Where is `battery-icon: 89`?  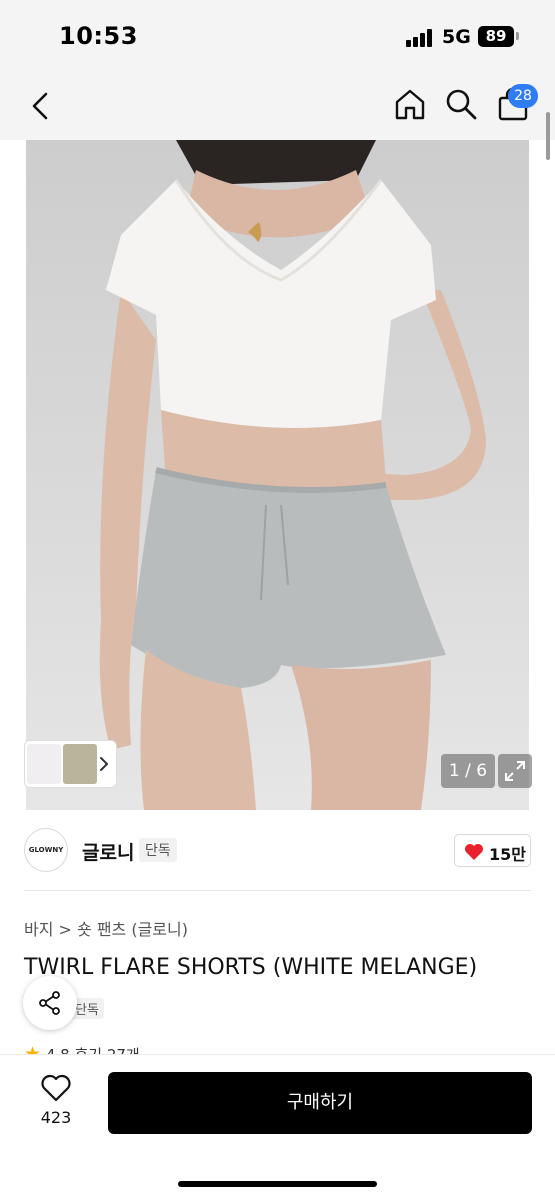 battery-icon: 89 is located at coordinates (496, 36).